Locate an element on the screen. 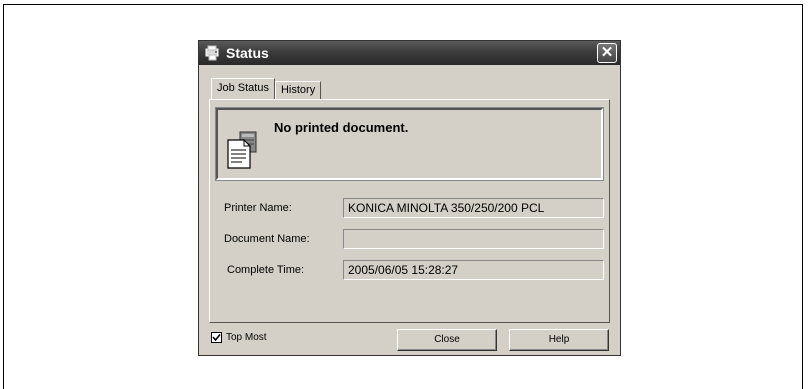 The image size is (809, 389). top-most-option: Top Most is located at coordinates (239, 337).